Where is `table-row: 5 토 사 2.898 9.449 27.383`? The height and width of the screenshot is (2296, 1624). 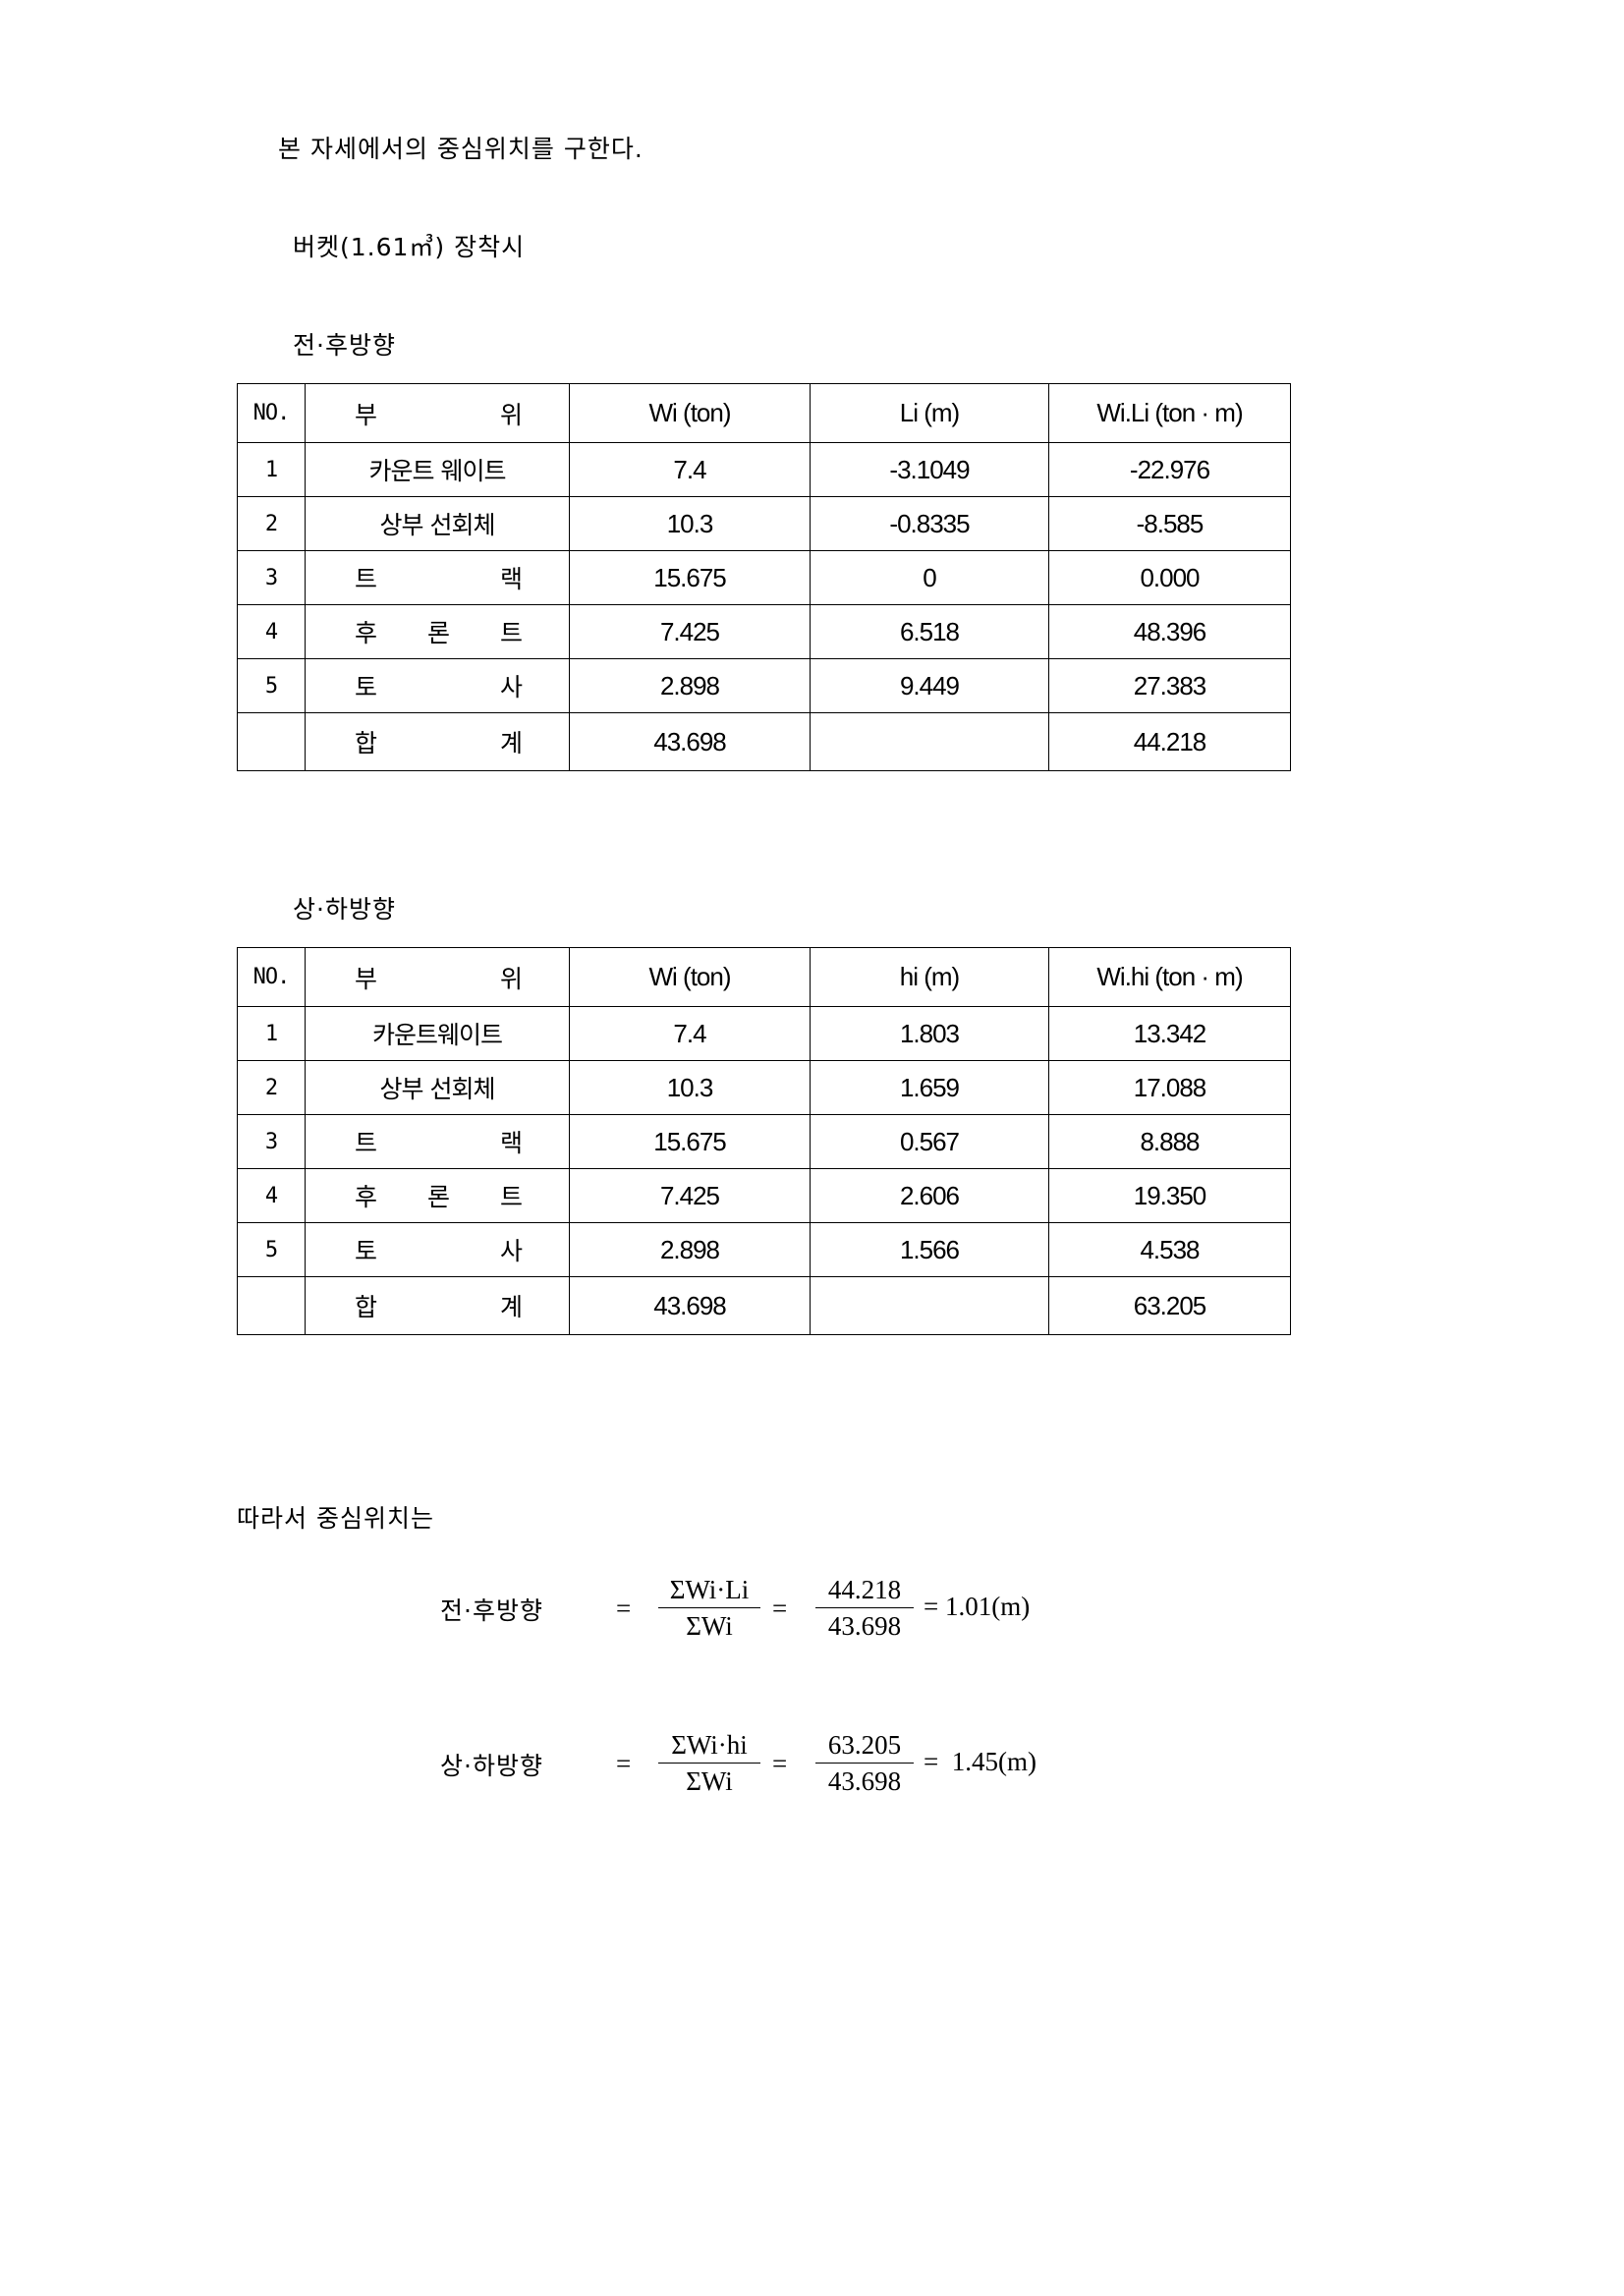
table-row: 5 토 사 2.898 9.449 27.383 is located at coordinates (764, 685).